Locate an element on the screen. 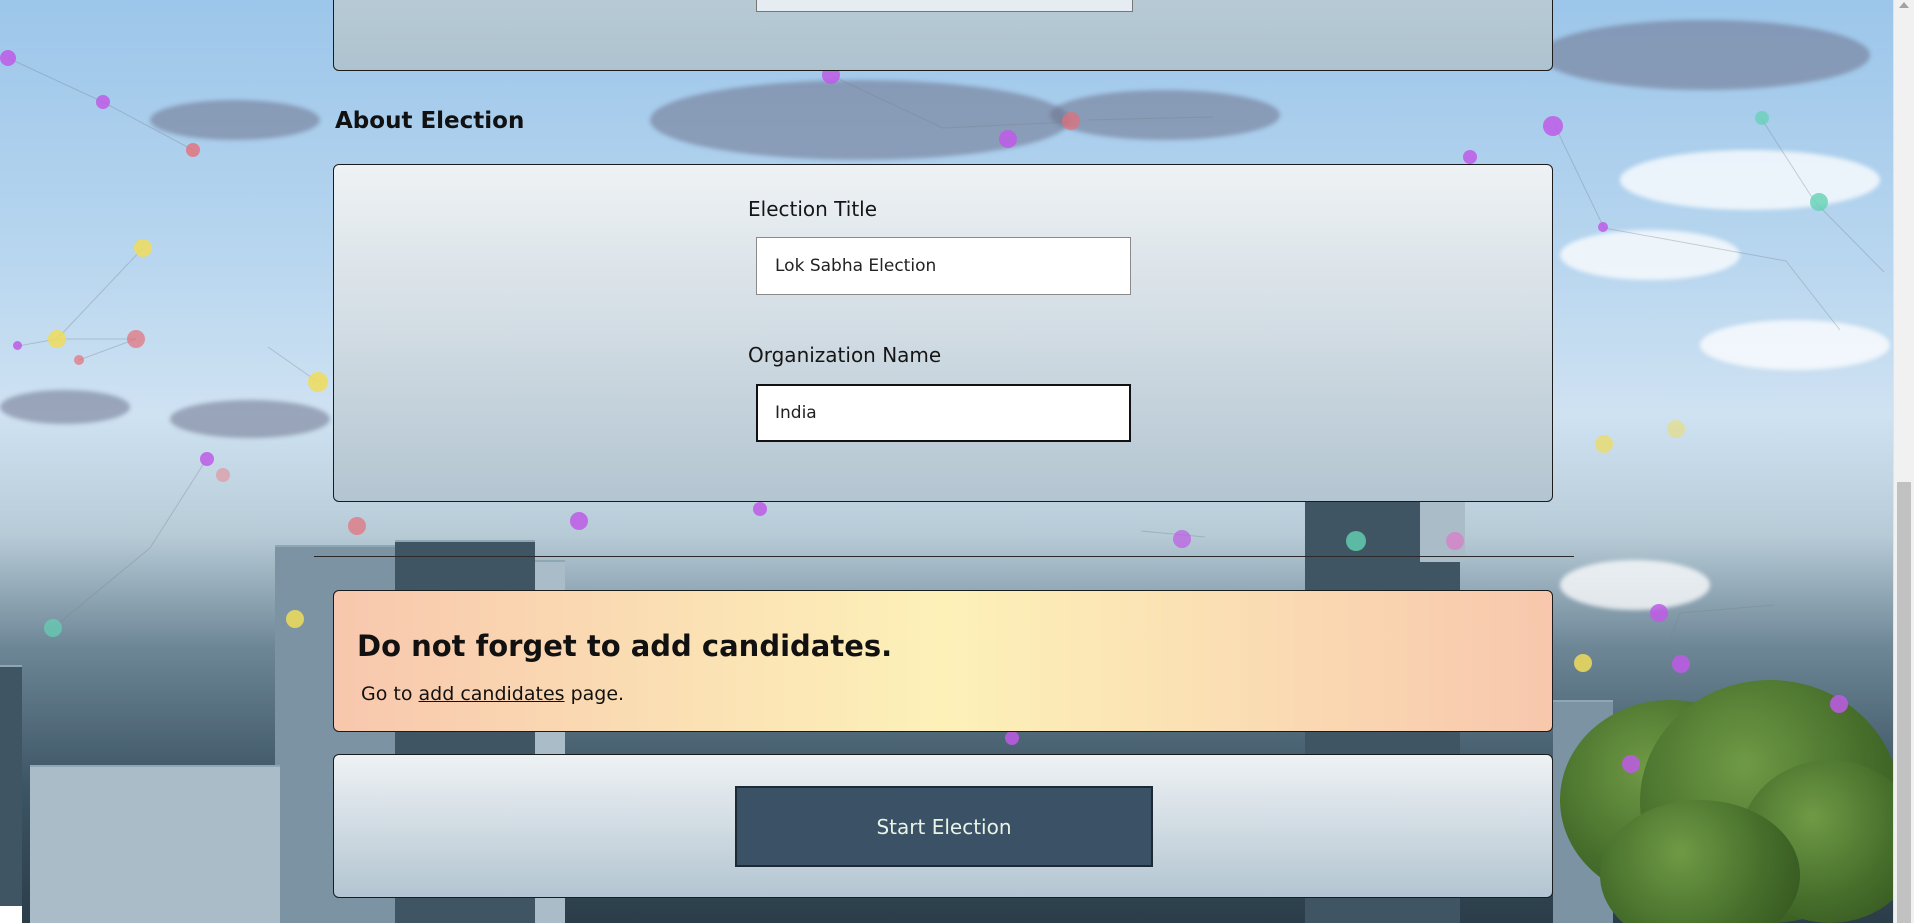  start-election-button: Start Election is located at coordinates (944, 826).